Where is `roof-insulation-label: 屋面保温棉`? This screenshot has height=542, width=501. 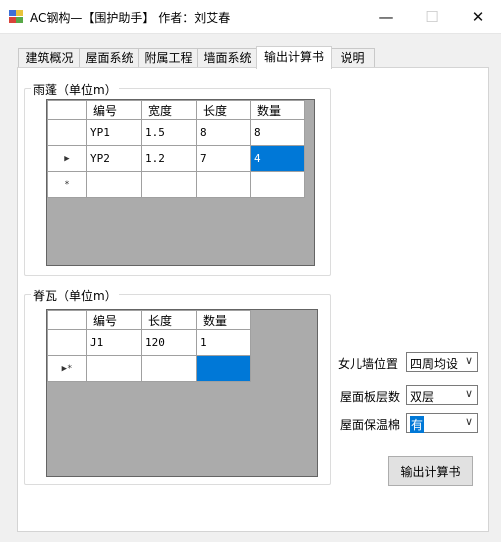 roof-insulation-label: 屋面保温棉 is located at coordinates (370, 425).